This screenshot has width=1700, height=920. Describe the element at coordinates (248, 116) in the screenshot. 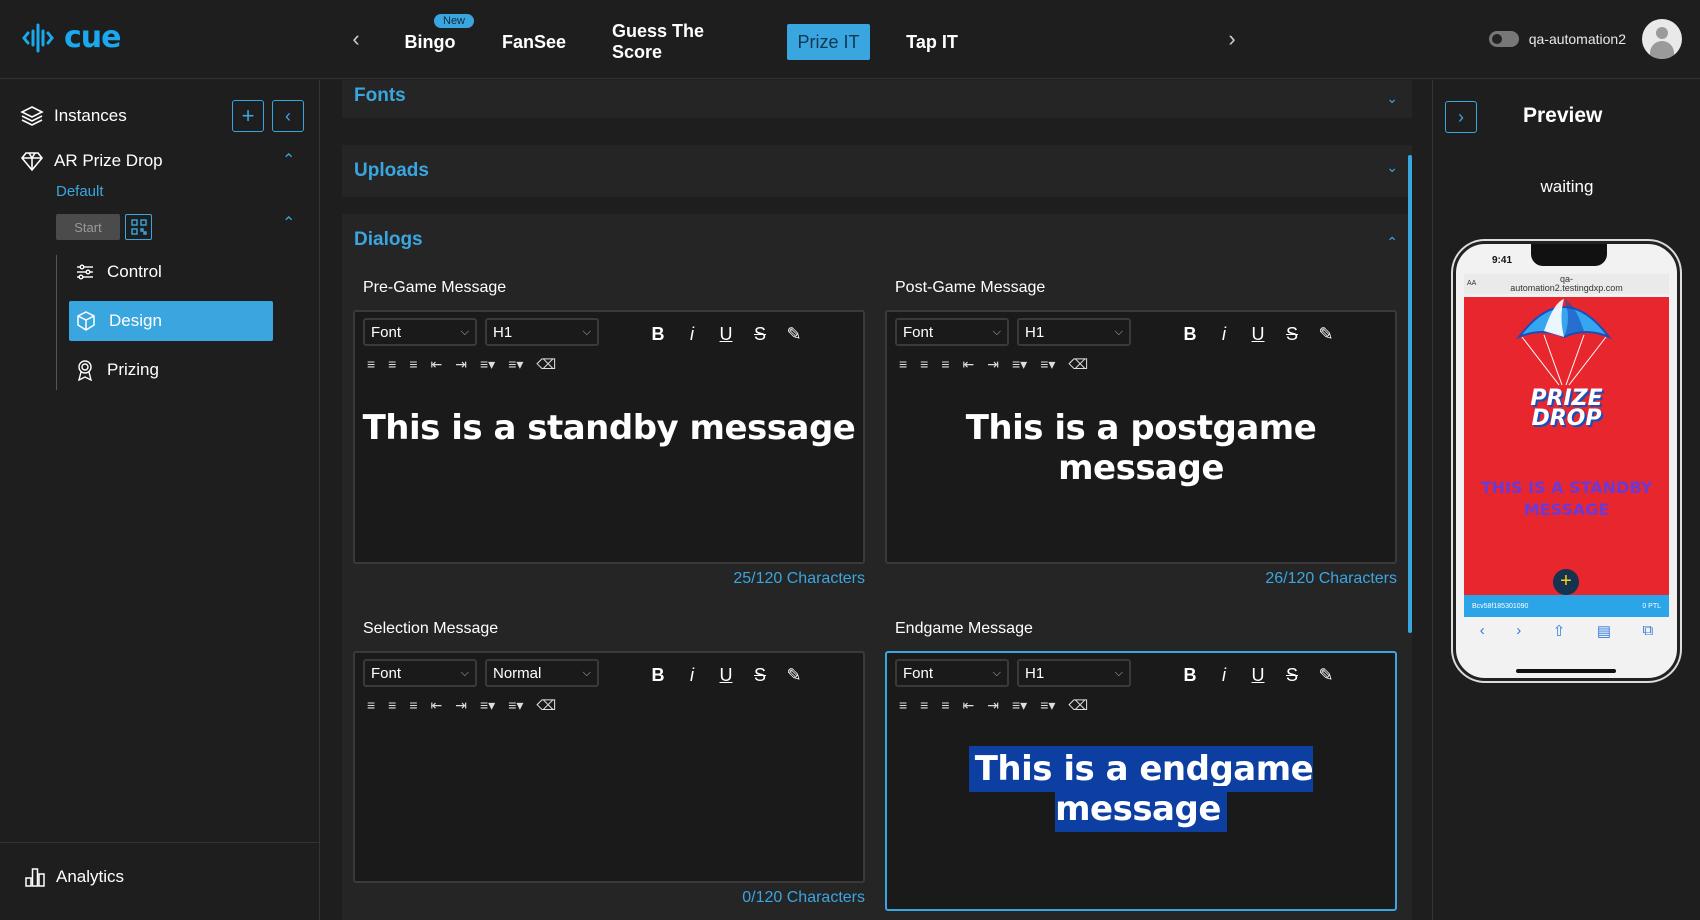

I see `add-instance-button: +` at that location.